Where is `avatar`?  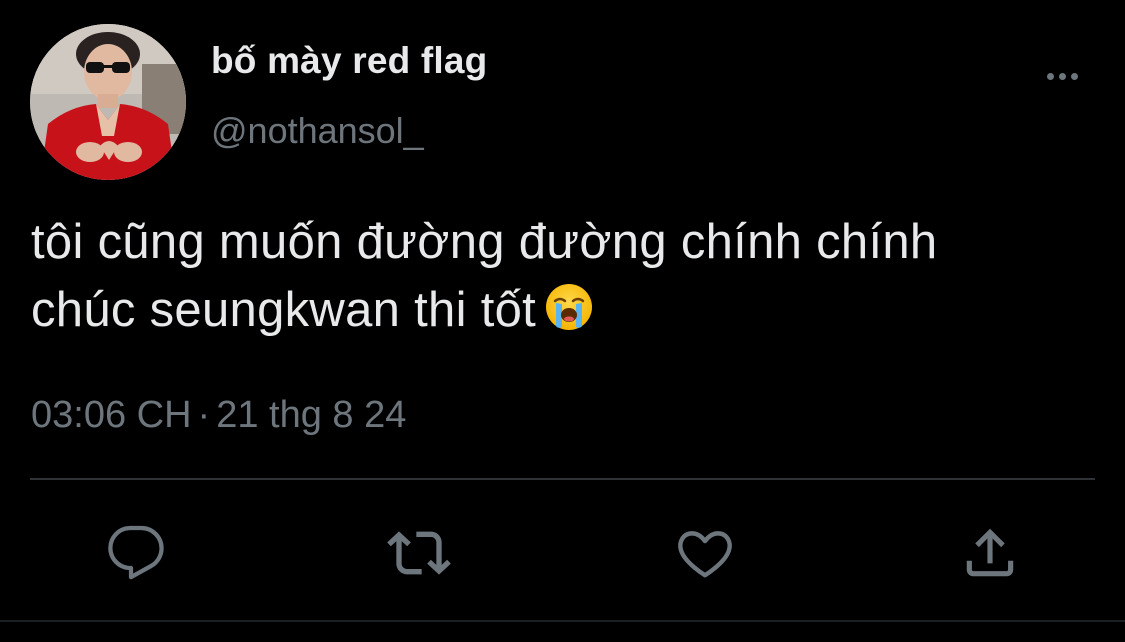 avatar is located at coordinates (108, 102).